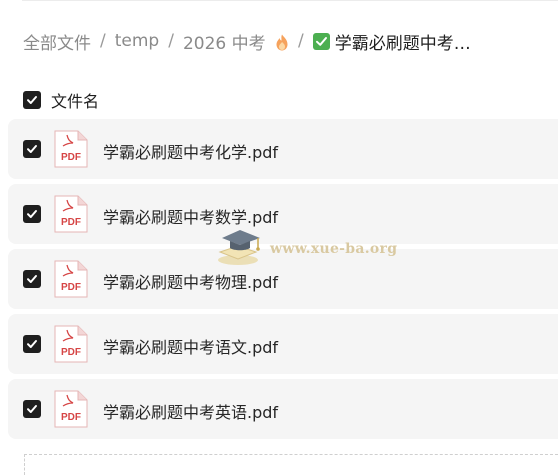 The image size is (558, 475). I want to click on file-name: 学霸必刷题中考化学.pdf, so click(190, 151).